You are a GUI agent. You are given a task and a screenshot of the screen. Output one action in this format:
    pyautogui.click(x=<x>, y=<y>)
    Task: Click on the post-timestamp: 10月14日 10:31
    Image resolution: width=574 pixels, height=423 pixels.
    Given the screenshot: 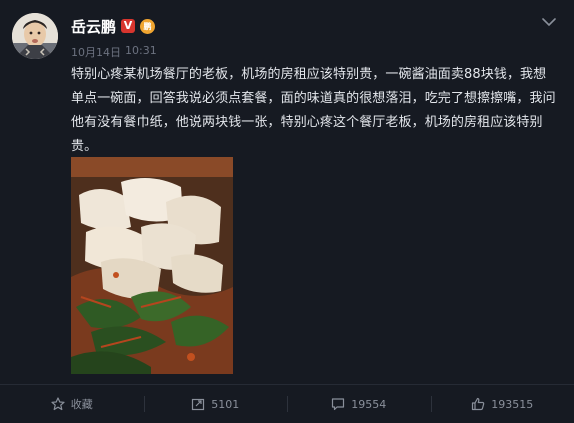 What is the action you would take?
    pyautogui.click(x=114, y=52)
    